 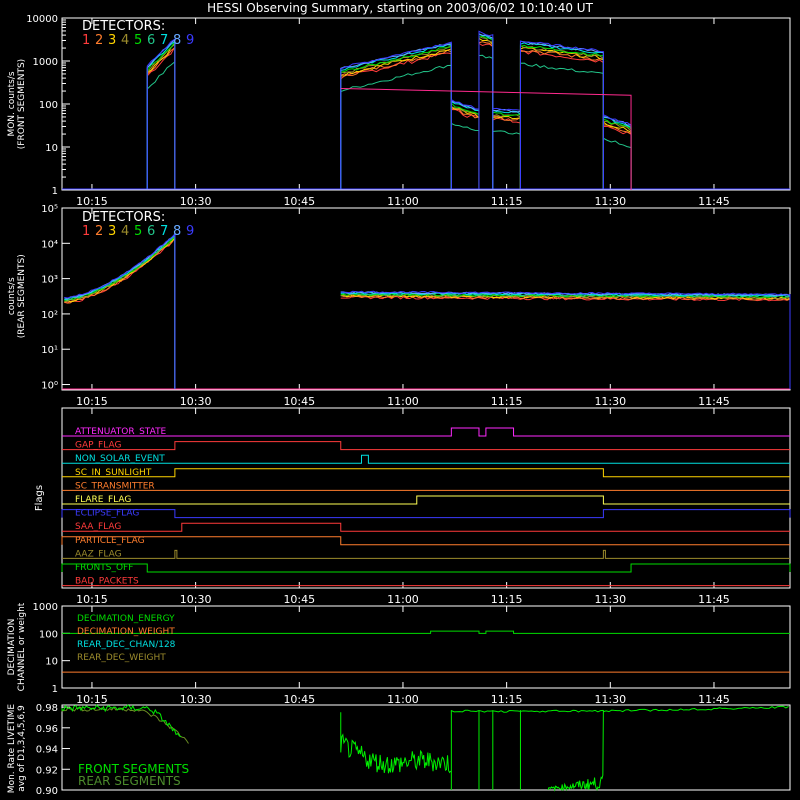 What do you see at coordinates (426, 554) in the screenshot?
I see `flag-line-aaz_flag` at bounding box center [426, 554].